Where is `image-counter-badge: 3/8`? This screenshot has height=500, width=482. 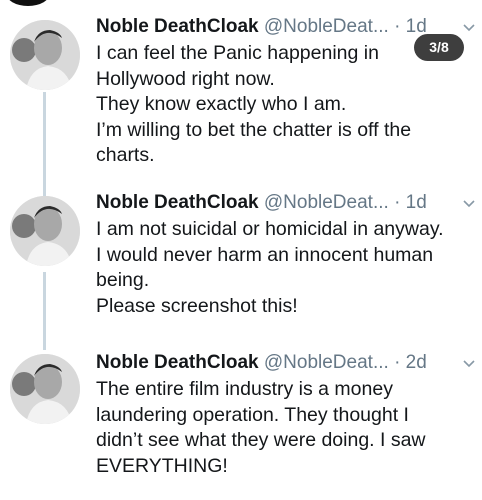
image-counter-badge: 3/8 is located at coordinates (439, 47).